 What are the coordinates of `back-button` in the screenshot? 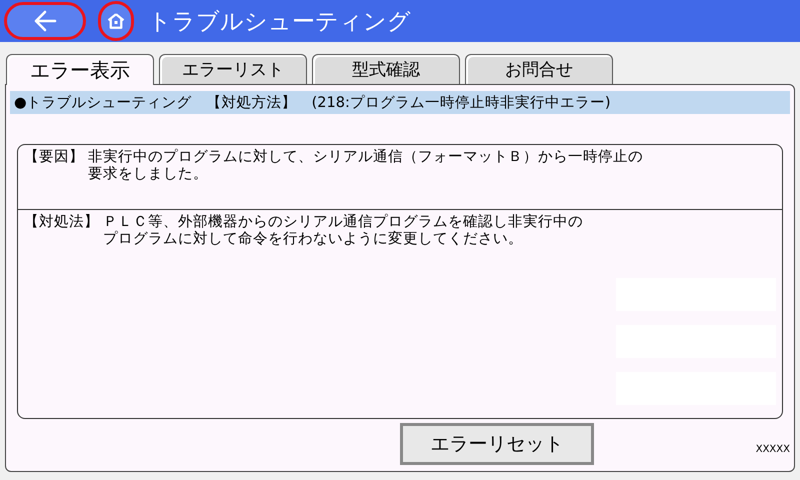 It's located at (45, 21).